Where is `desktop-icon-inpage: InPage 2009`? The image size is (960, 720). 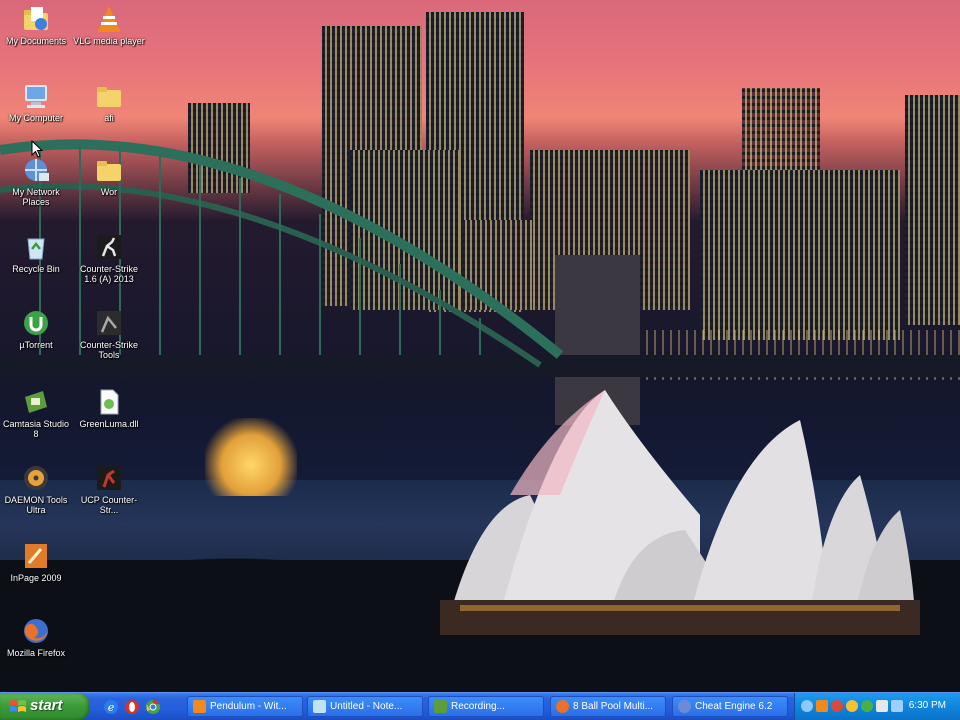 desktop-icon-inpage: InPage 2009 is located at coordinates (36, 562).